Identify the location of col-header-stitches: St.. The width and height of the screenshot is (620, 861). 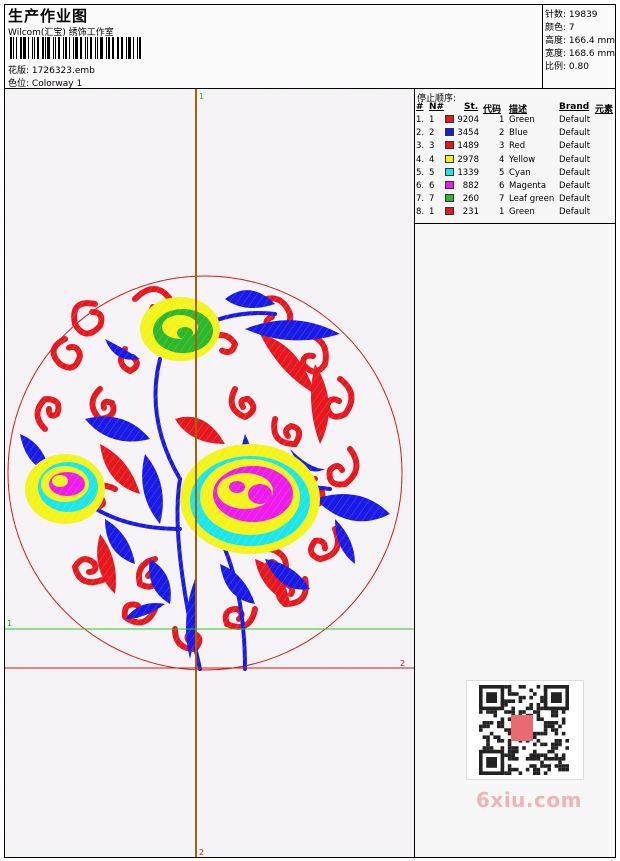
(471, 107).